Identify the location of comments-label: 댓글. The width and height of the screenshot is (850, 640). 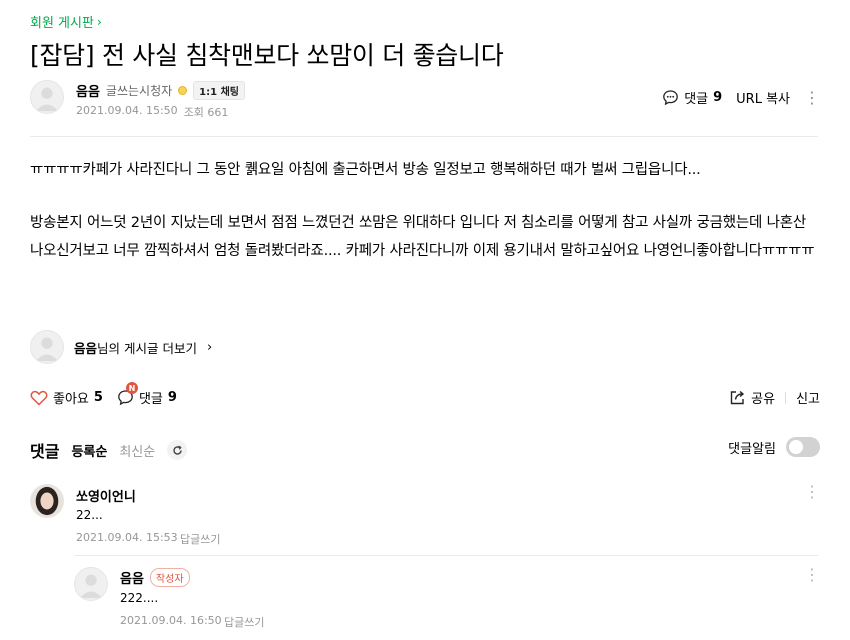
(696, 99).